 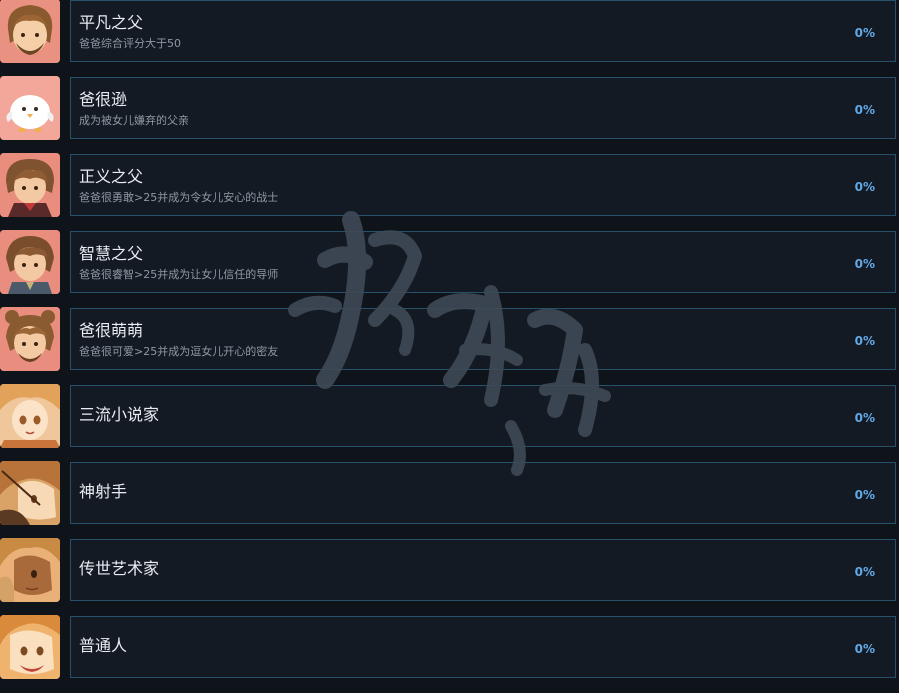 I want to click on achievement-description: 爸爸很睿智>25并成为让女儿信任的导师, so click(x=179, y=274).